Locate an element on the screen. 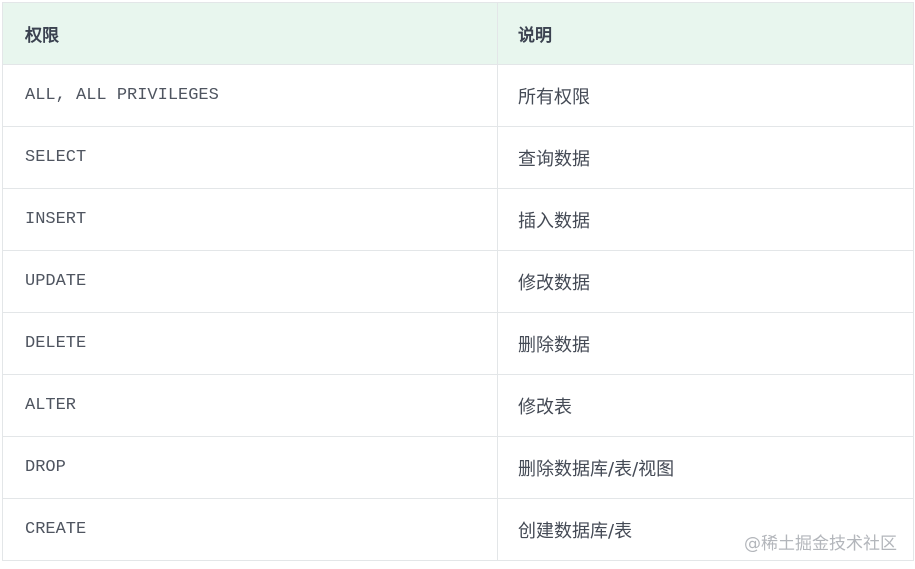  description-cell: 所有权限 is located at coordinates (554, 97).